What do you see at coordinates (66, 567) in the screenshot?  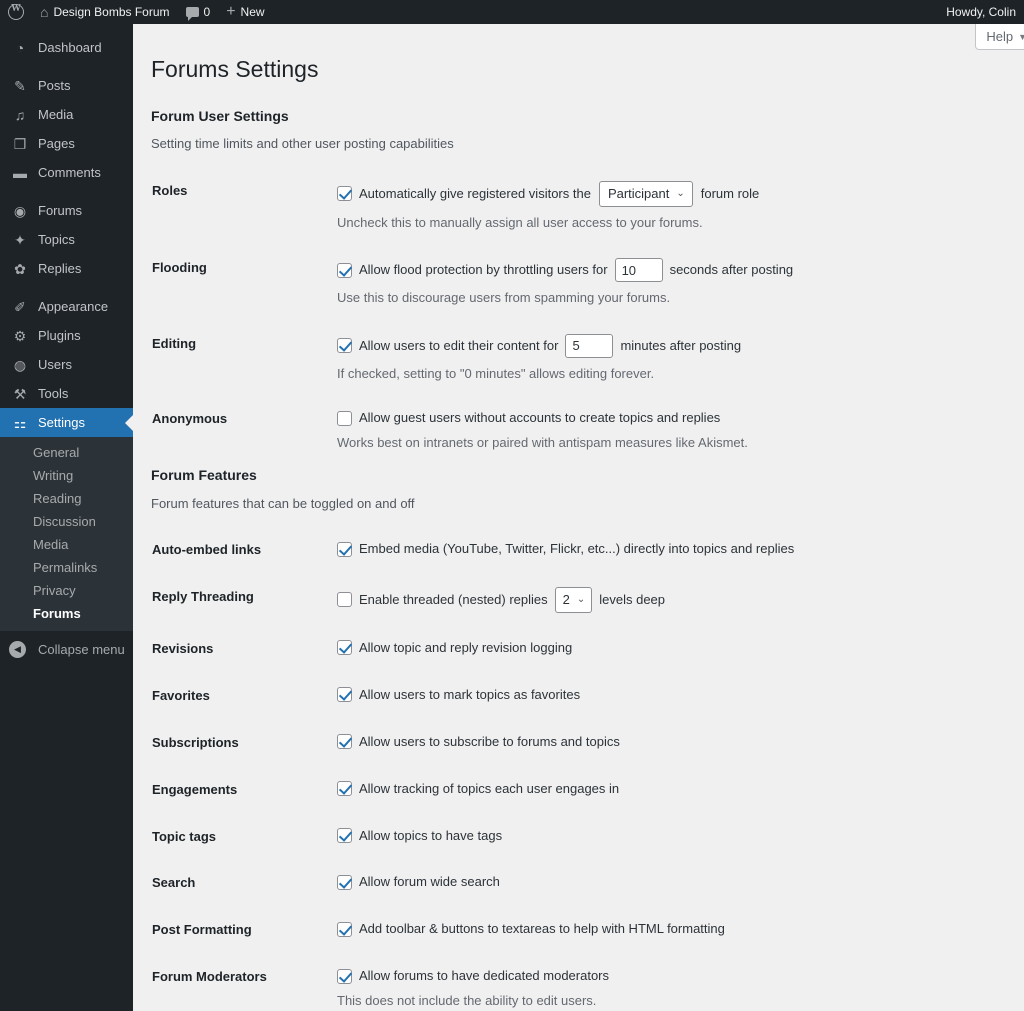 I see `submenu-item-permalinks: Permalinks` at bounding box center [66, 567].